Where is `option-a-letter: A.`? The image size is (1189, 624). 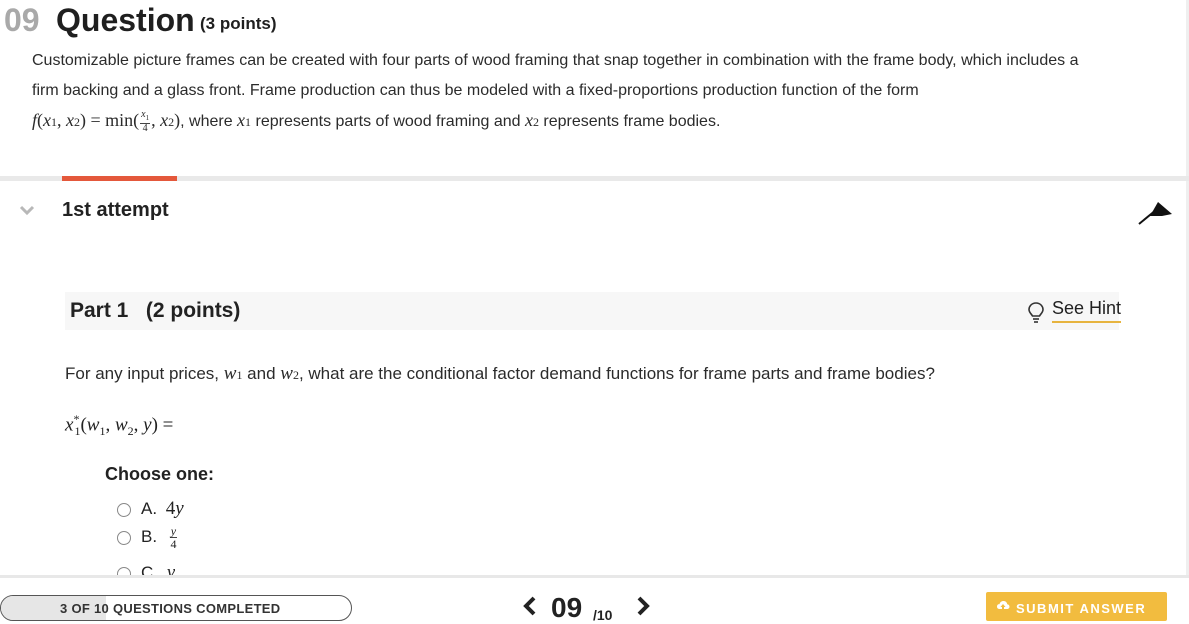
option-a-letter: A. is located at coordinates (149, 508).